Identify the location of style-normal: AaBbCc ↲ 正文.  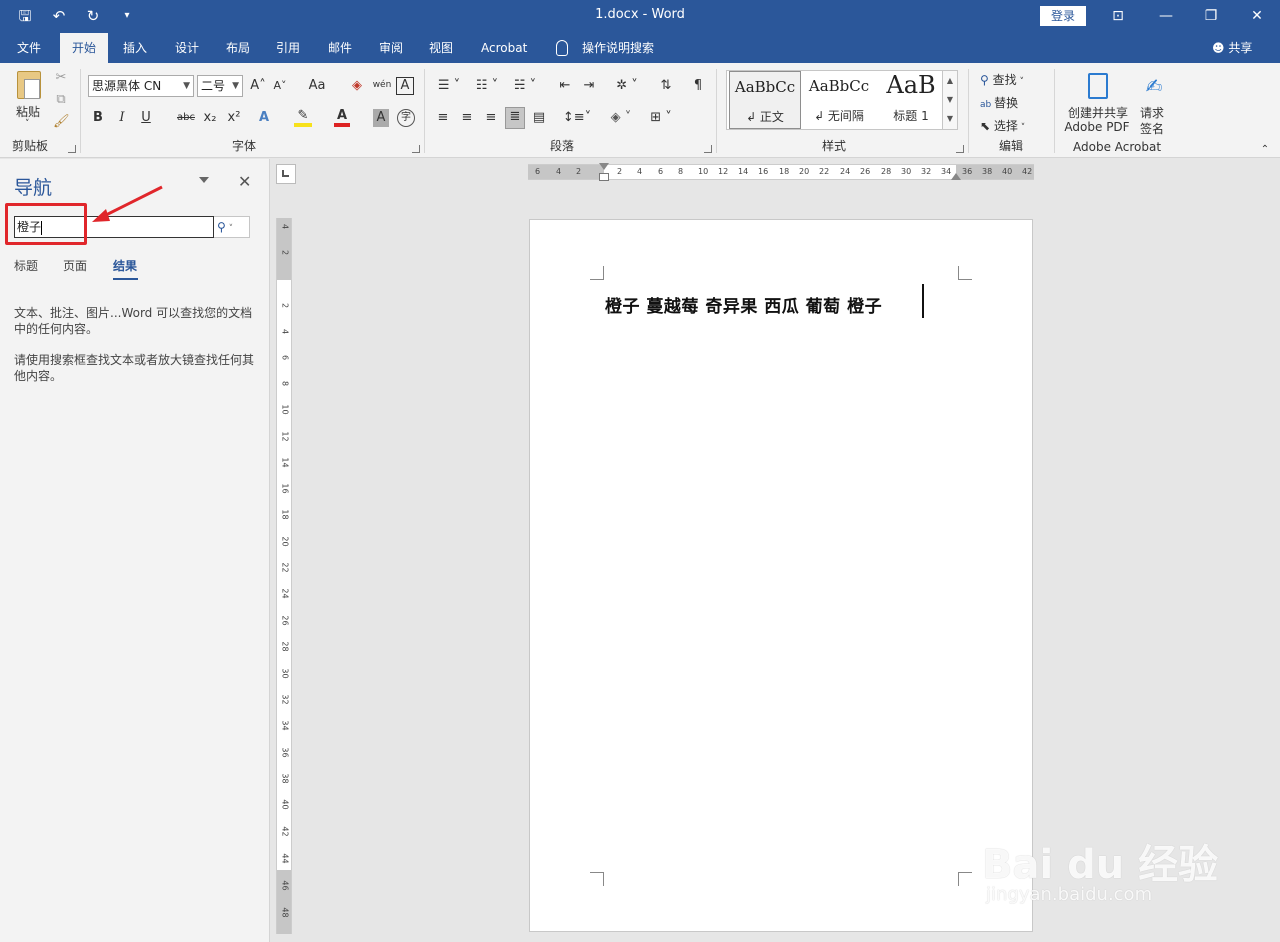
(765, 100).